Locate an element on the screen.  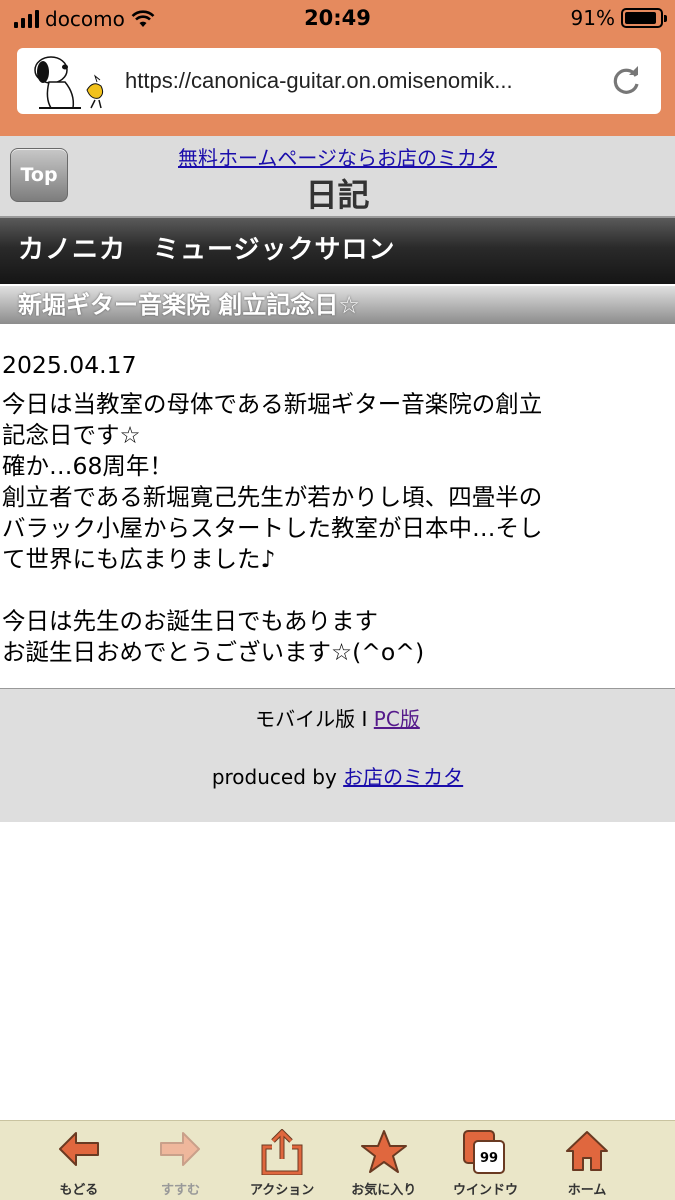
page-title: 日記 is located at coordinates (337, 195).